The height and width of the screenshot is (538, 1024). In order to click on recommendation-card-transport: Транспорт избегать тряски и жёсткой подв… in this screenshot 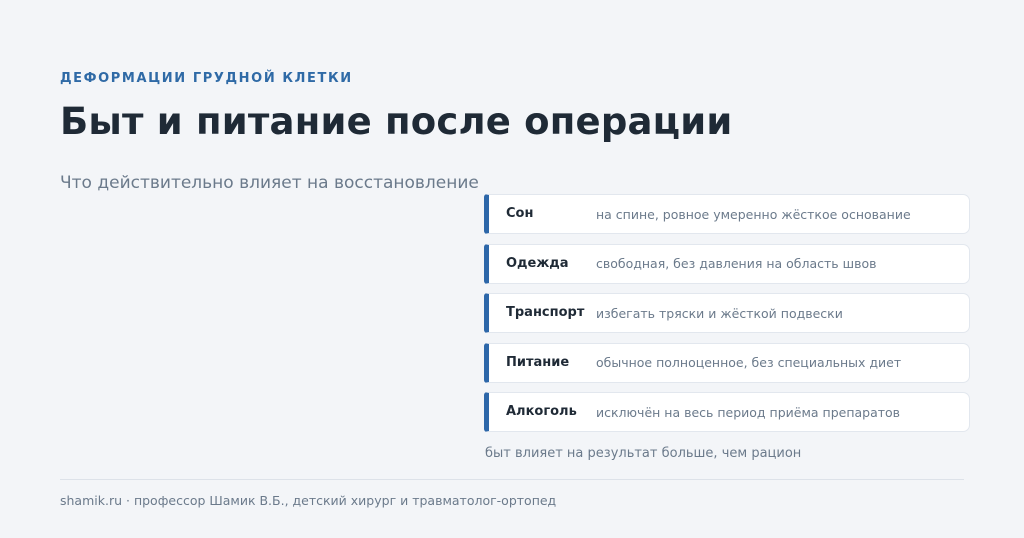, I will do `click(727, 313)`.